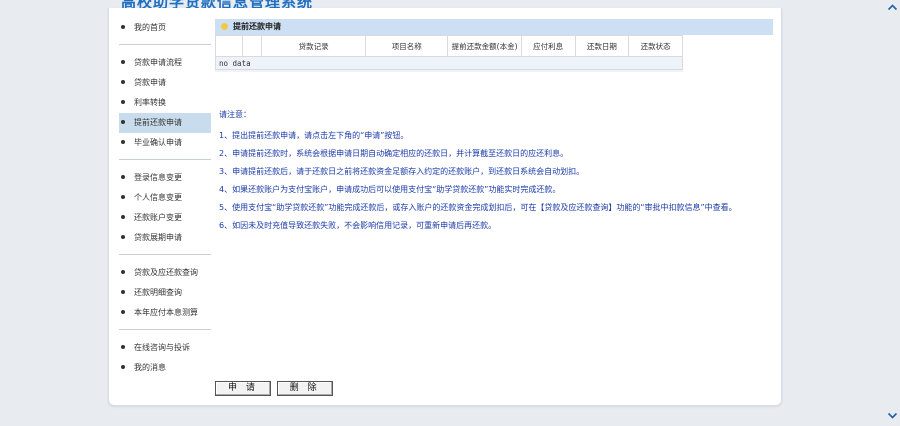 This screenshot has width=900, height=426. I want to click on nav-group-support: 在线咨询与投诉 我的消息, so click(165, 359).